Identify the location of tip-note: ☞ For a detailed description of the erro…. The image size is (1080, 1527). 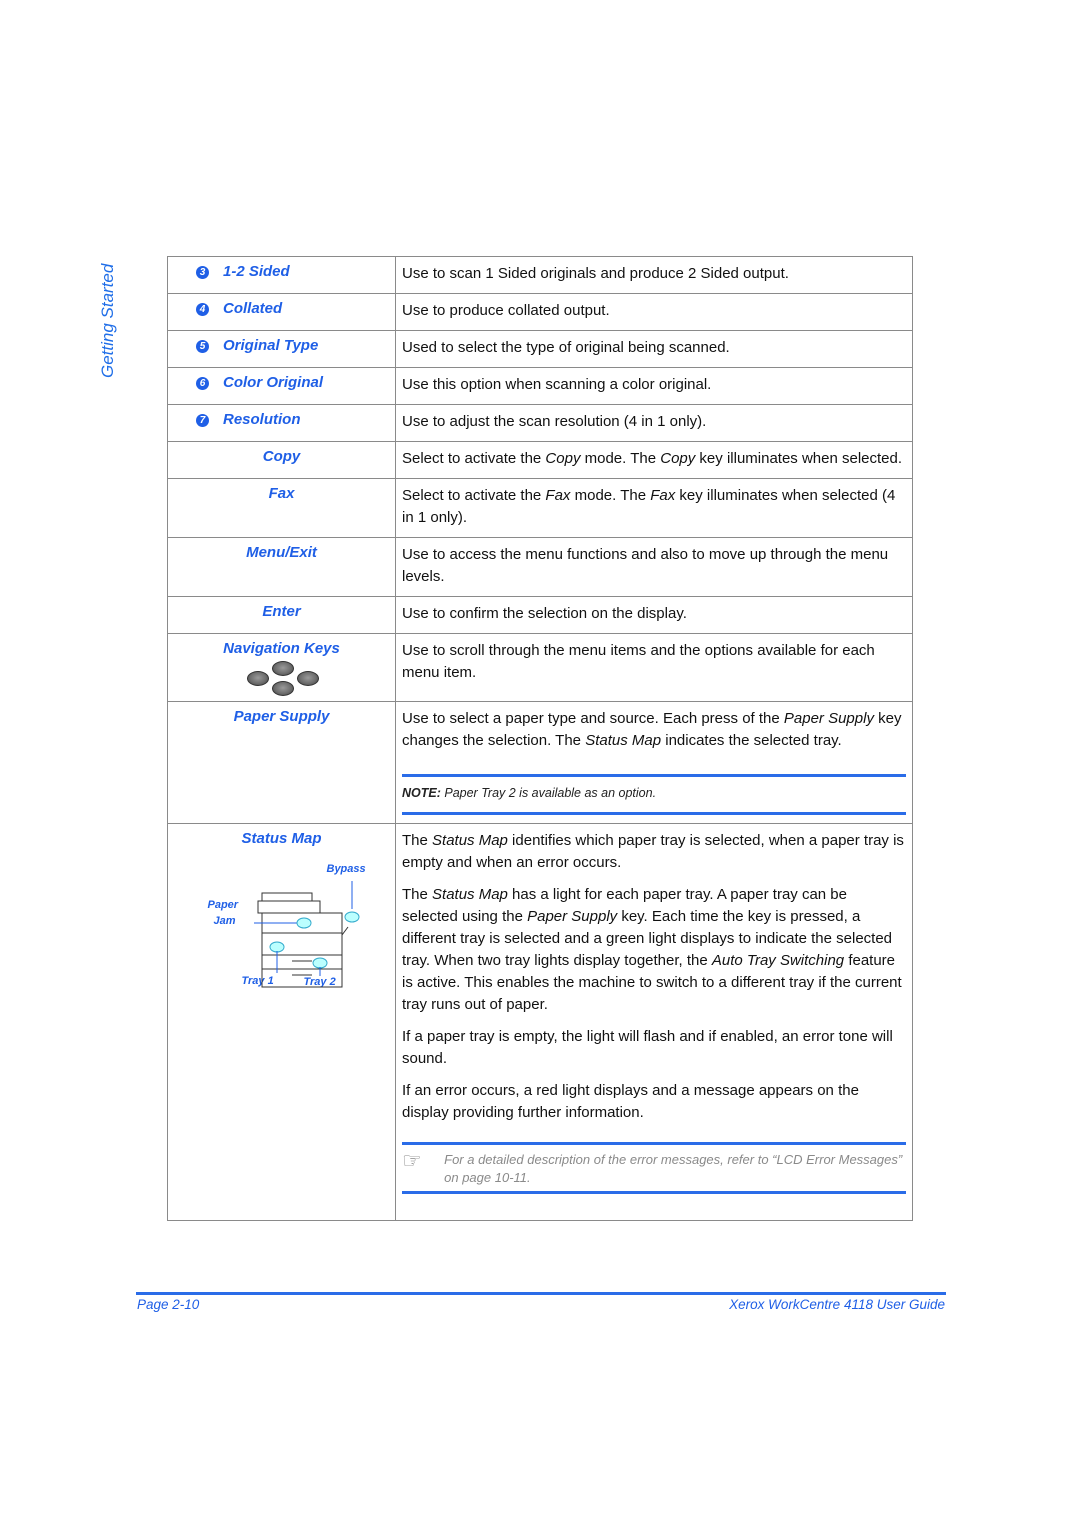
(654, 1168).